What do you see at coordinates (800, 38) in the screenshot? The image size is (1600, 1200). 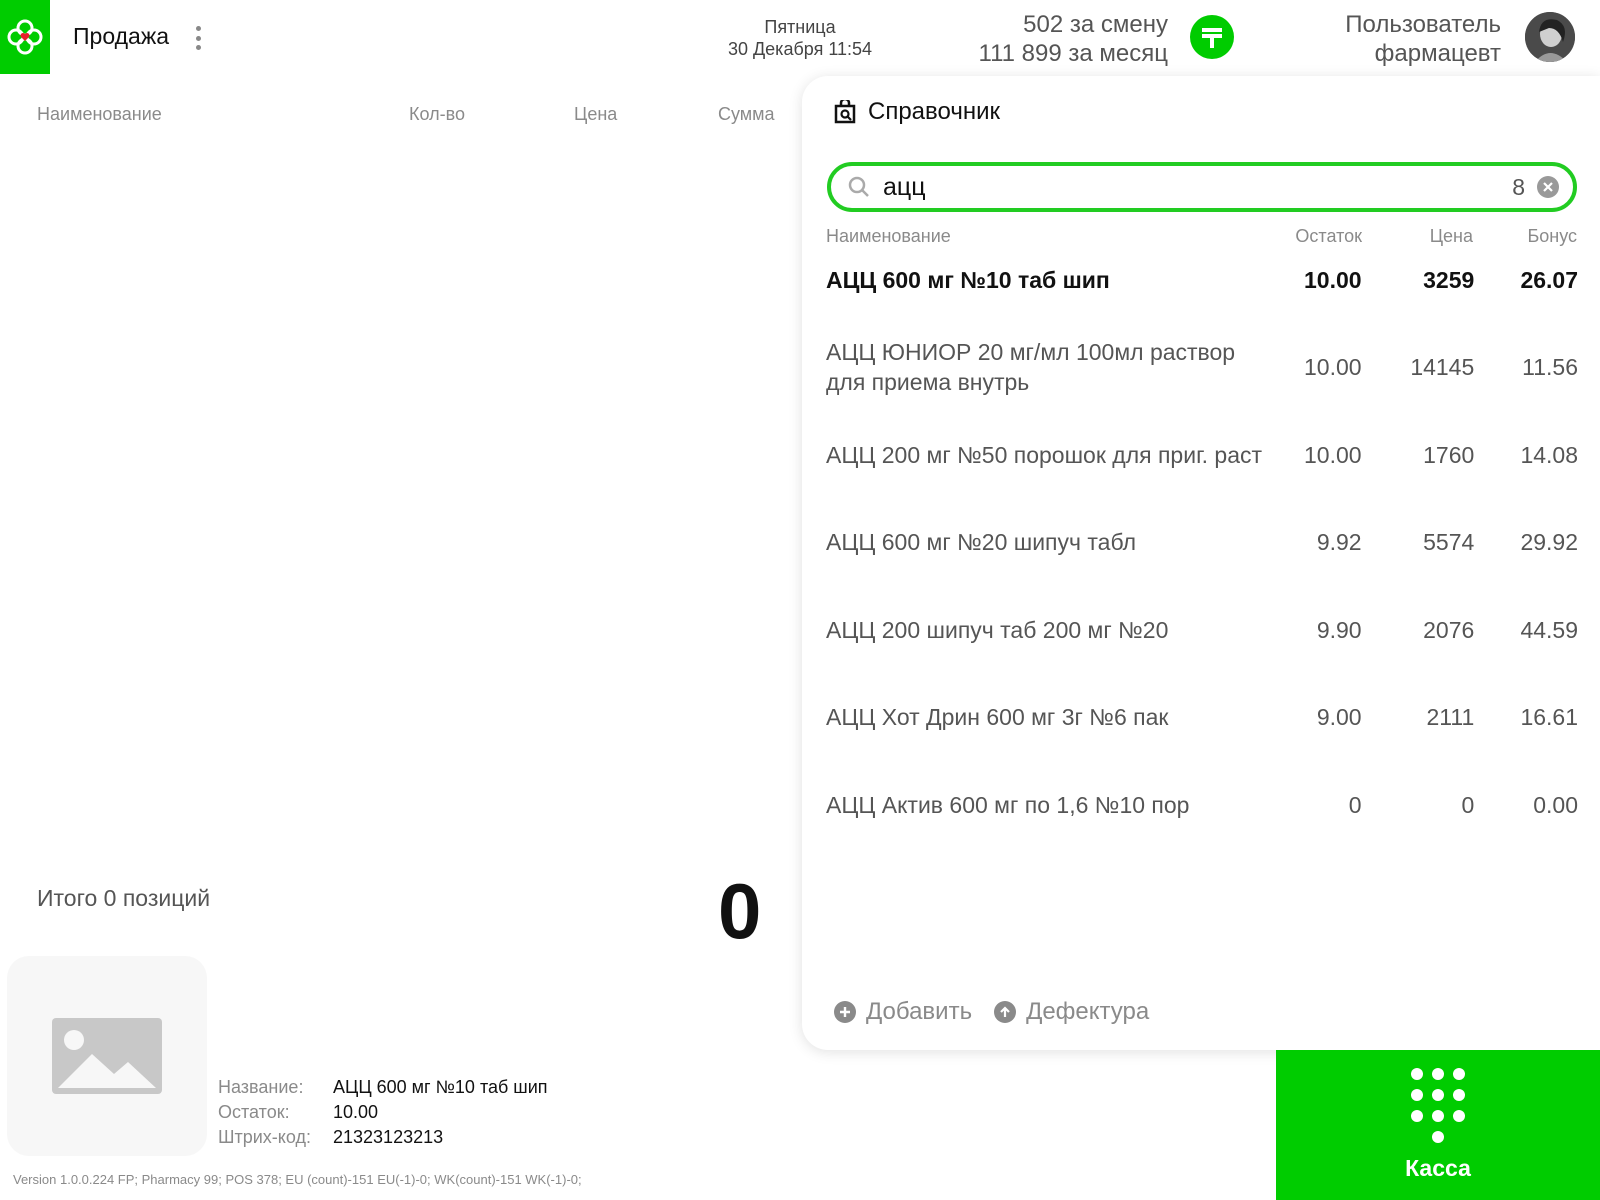 I see `datetime: Пятница 30 Декабря 11:54` at bounding box center [800, 38].